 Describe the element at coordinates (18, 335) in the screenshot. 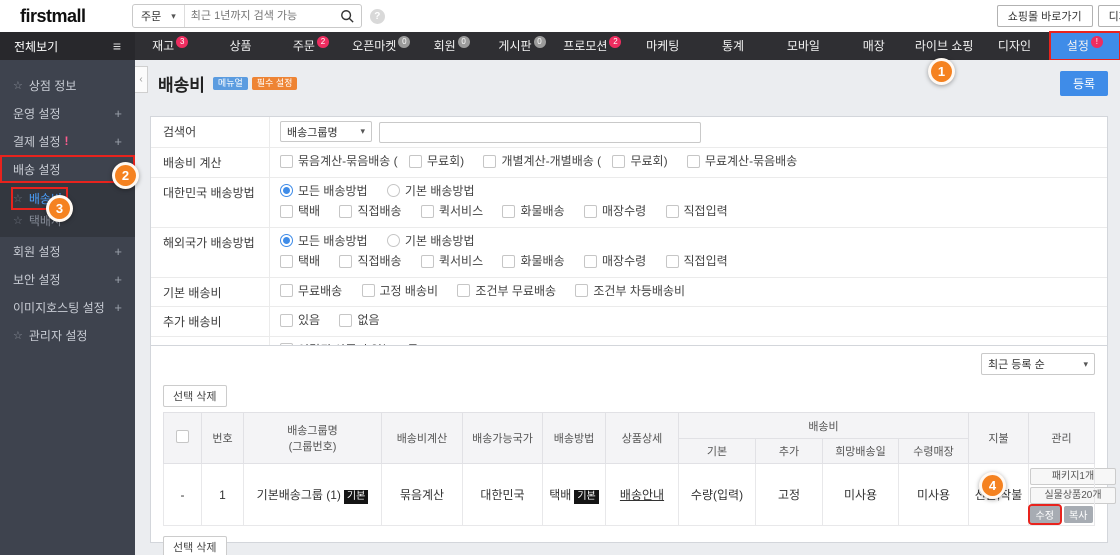

I see `star-icon: ☆` at that location.